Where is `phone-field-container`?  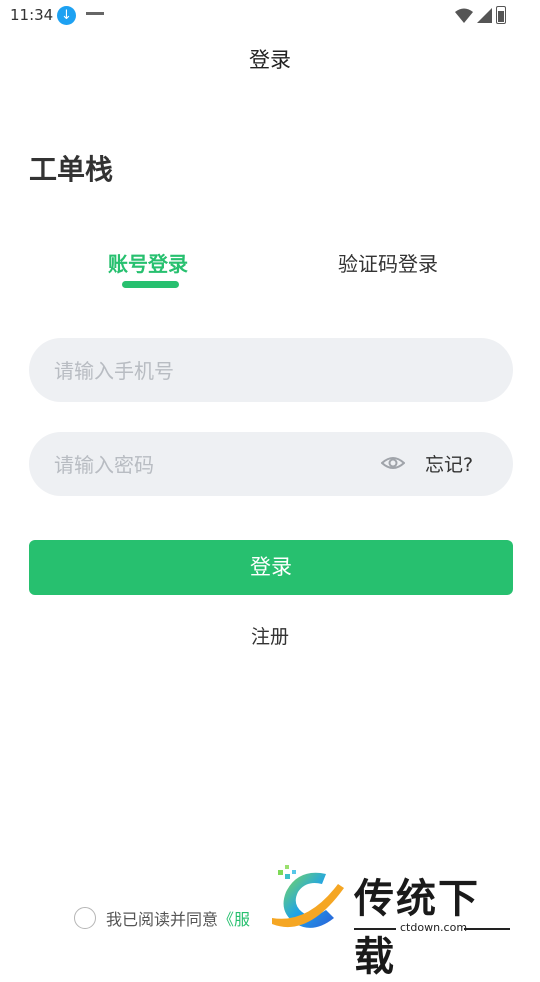 phone-field-container is located at coordinates (271, 371).